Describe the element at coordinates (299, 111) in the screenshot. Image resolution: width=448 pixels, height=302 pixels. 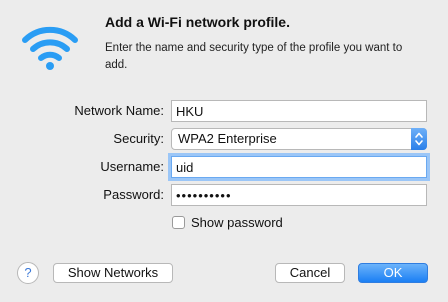
I see `network-name-input` at that location.